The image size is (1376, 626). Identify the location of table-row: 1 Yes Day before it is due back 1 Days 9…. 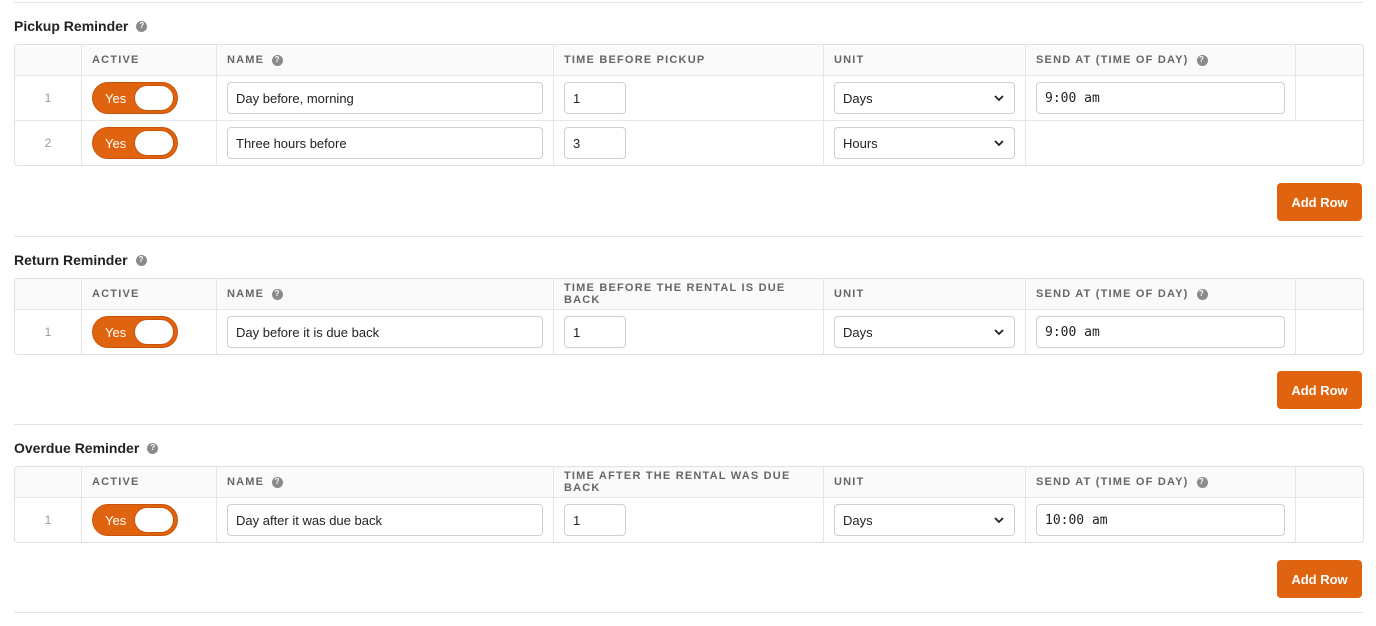
(689, 331).